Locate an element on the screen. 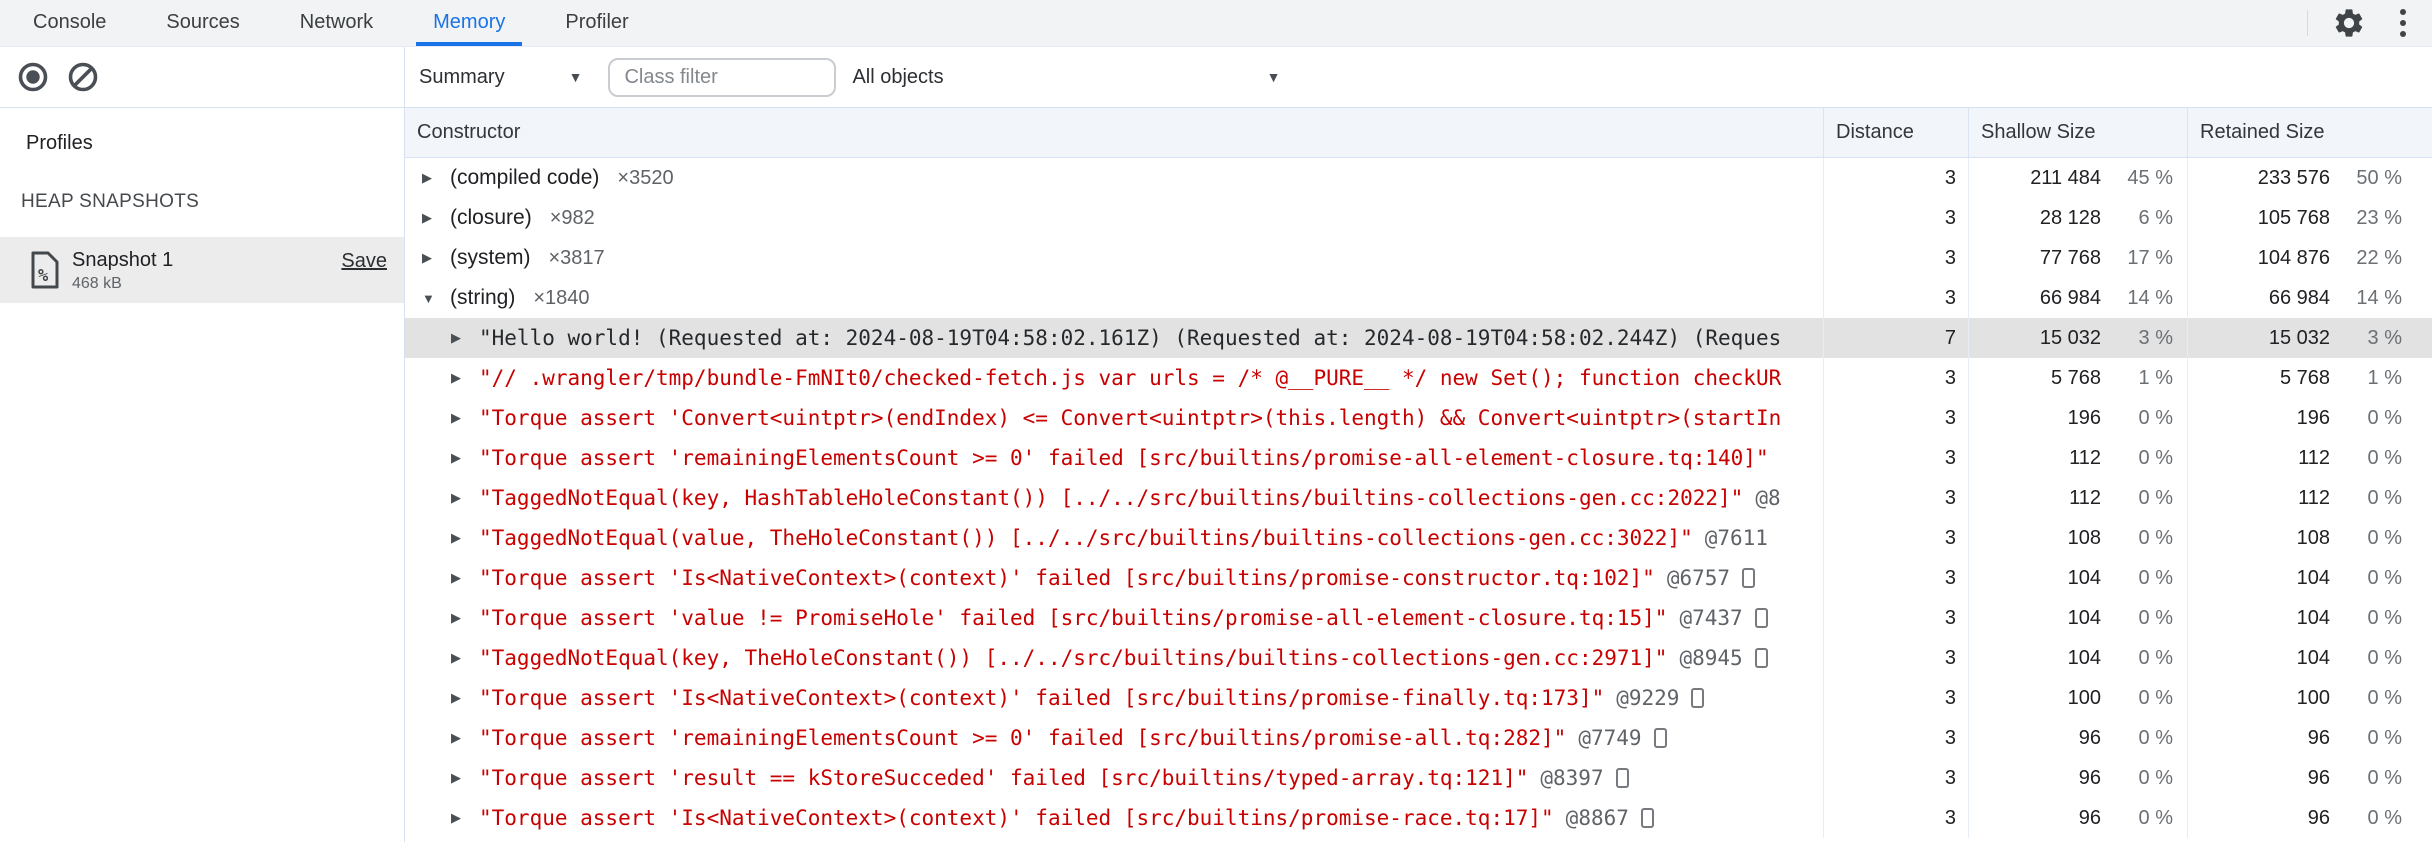 This screenshot has height=842, width=2432. retained-size-value: 104 876 is located at coordinates (2293, 257).